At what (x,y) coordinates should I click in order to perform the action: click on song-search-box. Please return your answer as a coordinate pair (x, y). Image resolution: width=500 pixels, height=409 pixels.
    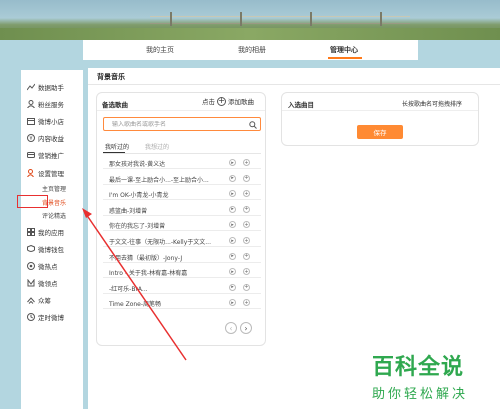
    Looking at the image, I should click on (182, 124).